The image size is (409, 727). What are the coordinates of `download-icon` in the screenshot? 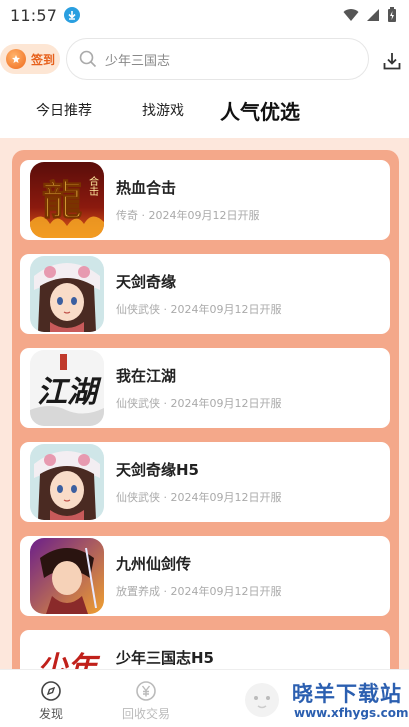 It's located at (392, 61).